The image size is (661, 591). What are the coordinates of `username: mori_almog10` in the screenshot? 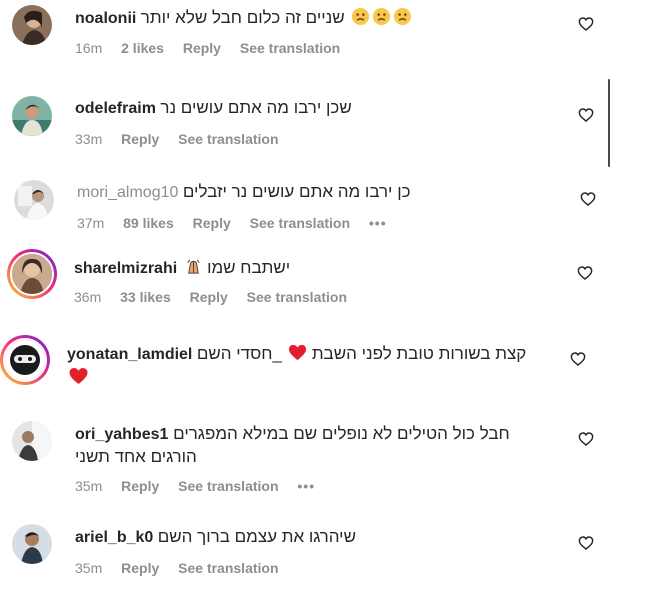 It's located at (127, 192).